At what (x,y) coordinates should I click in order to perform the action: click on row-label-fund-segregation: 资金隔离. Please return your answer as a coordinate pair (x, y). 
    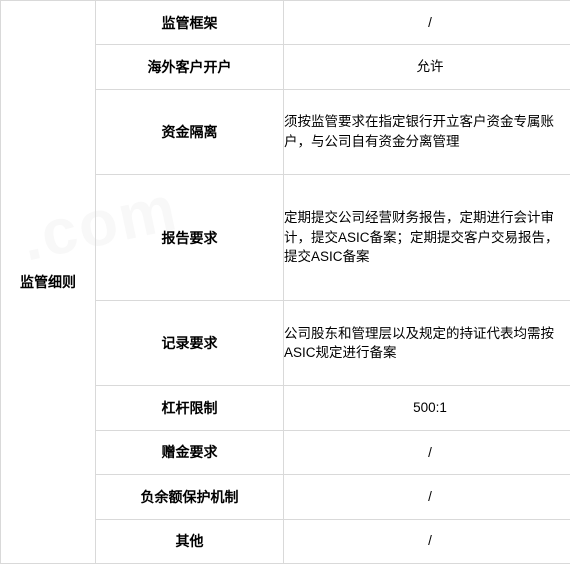
    Looking at the image, I should click on (189, 131).